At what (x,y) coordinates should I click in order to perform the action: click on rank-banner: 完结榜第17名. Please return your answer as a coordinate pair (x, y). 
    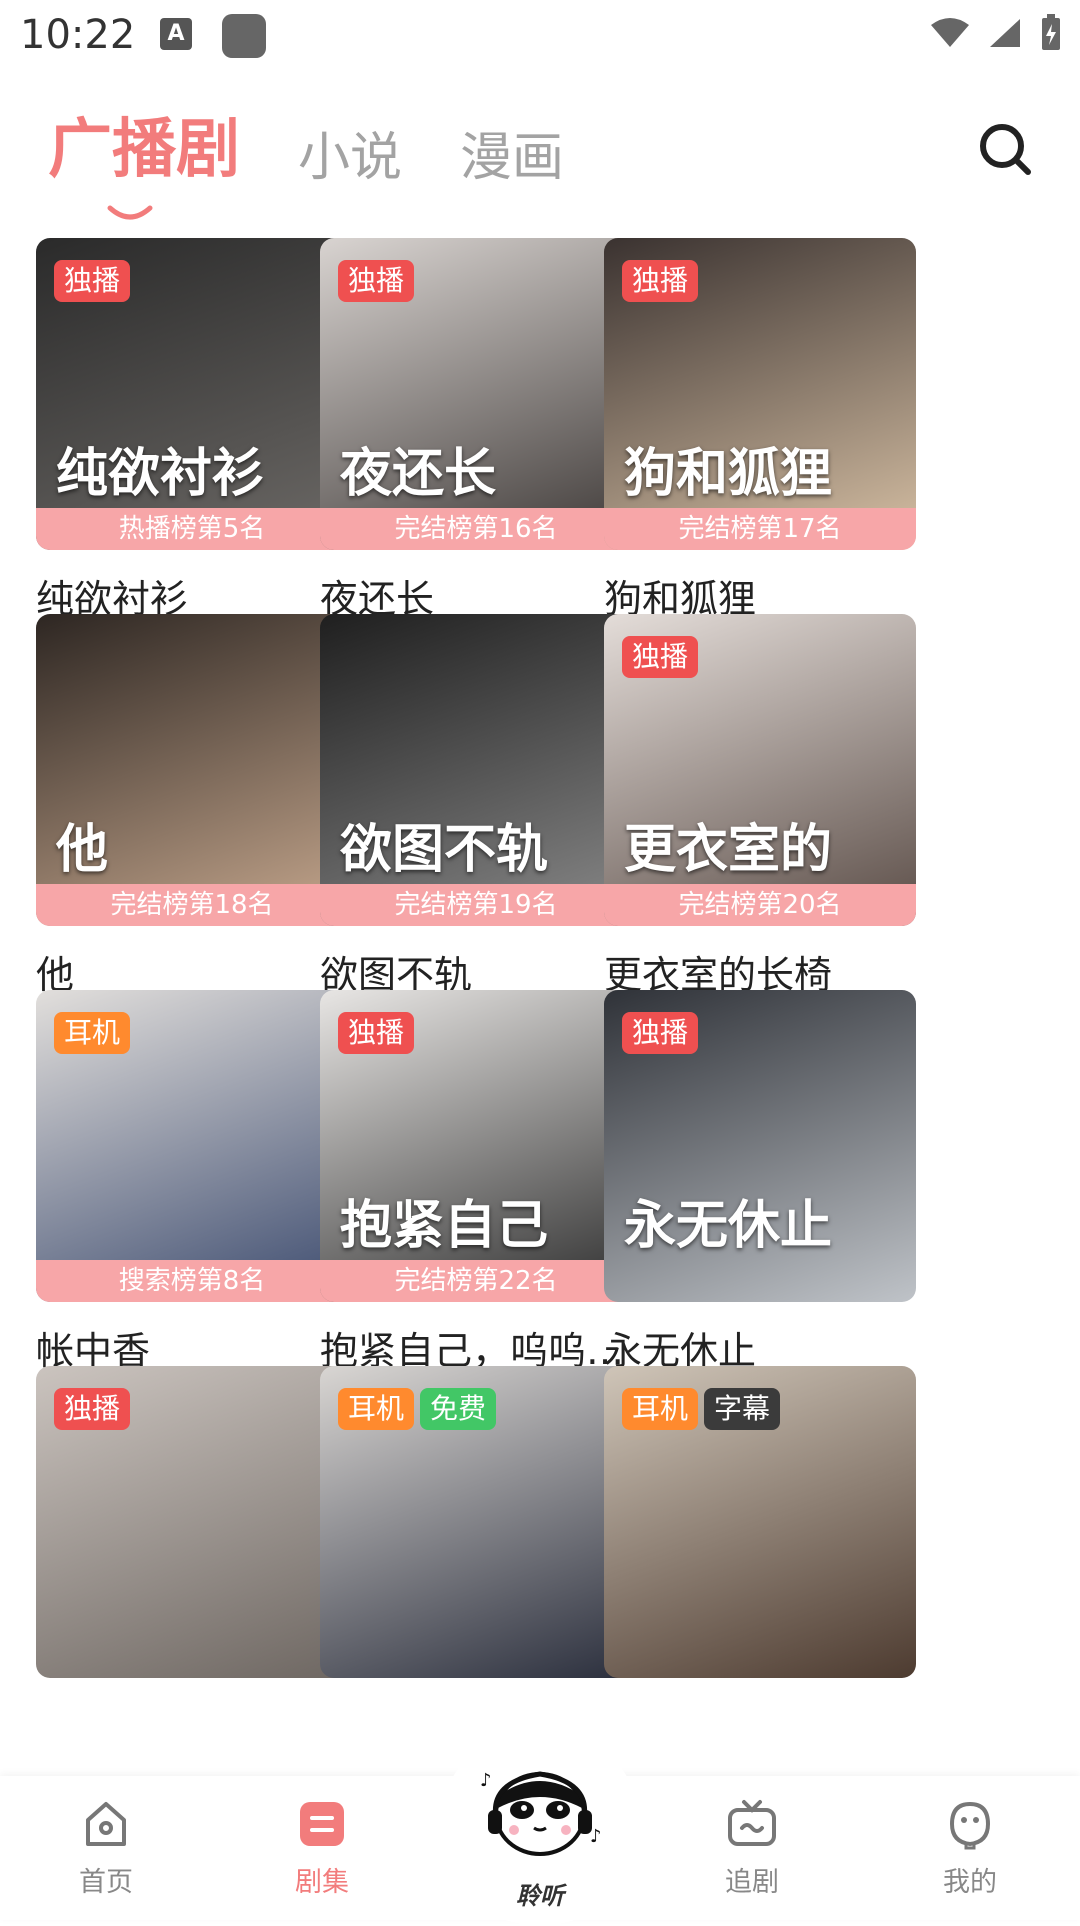
    Looking at the image, I should click on (760, 529).